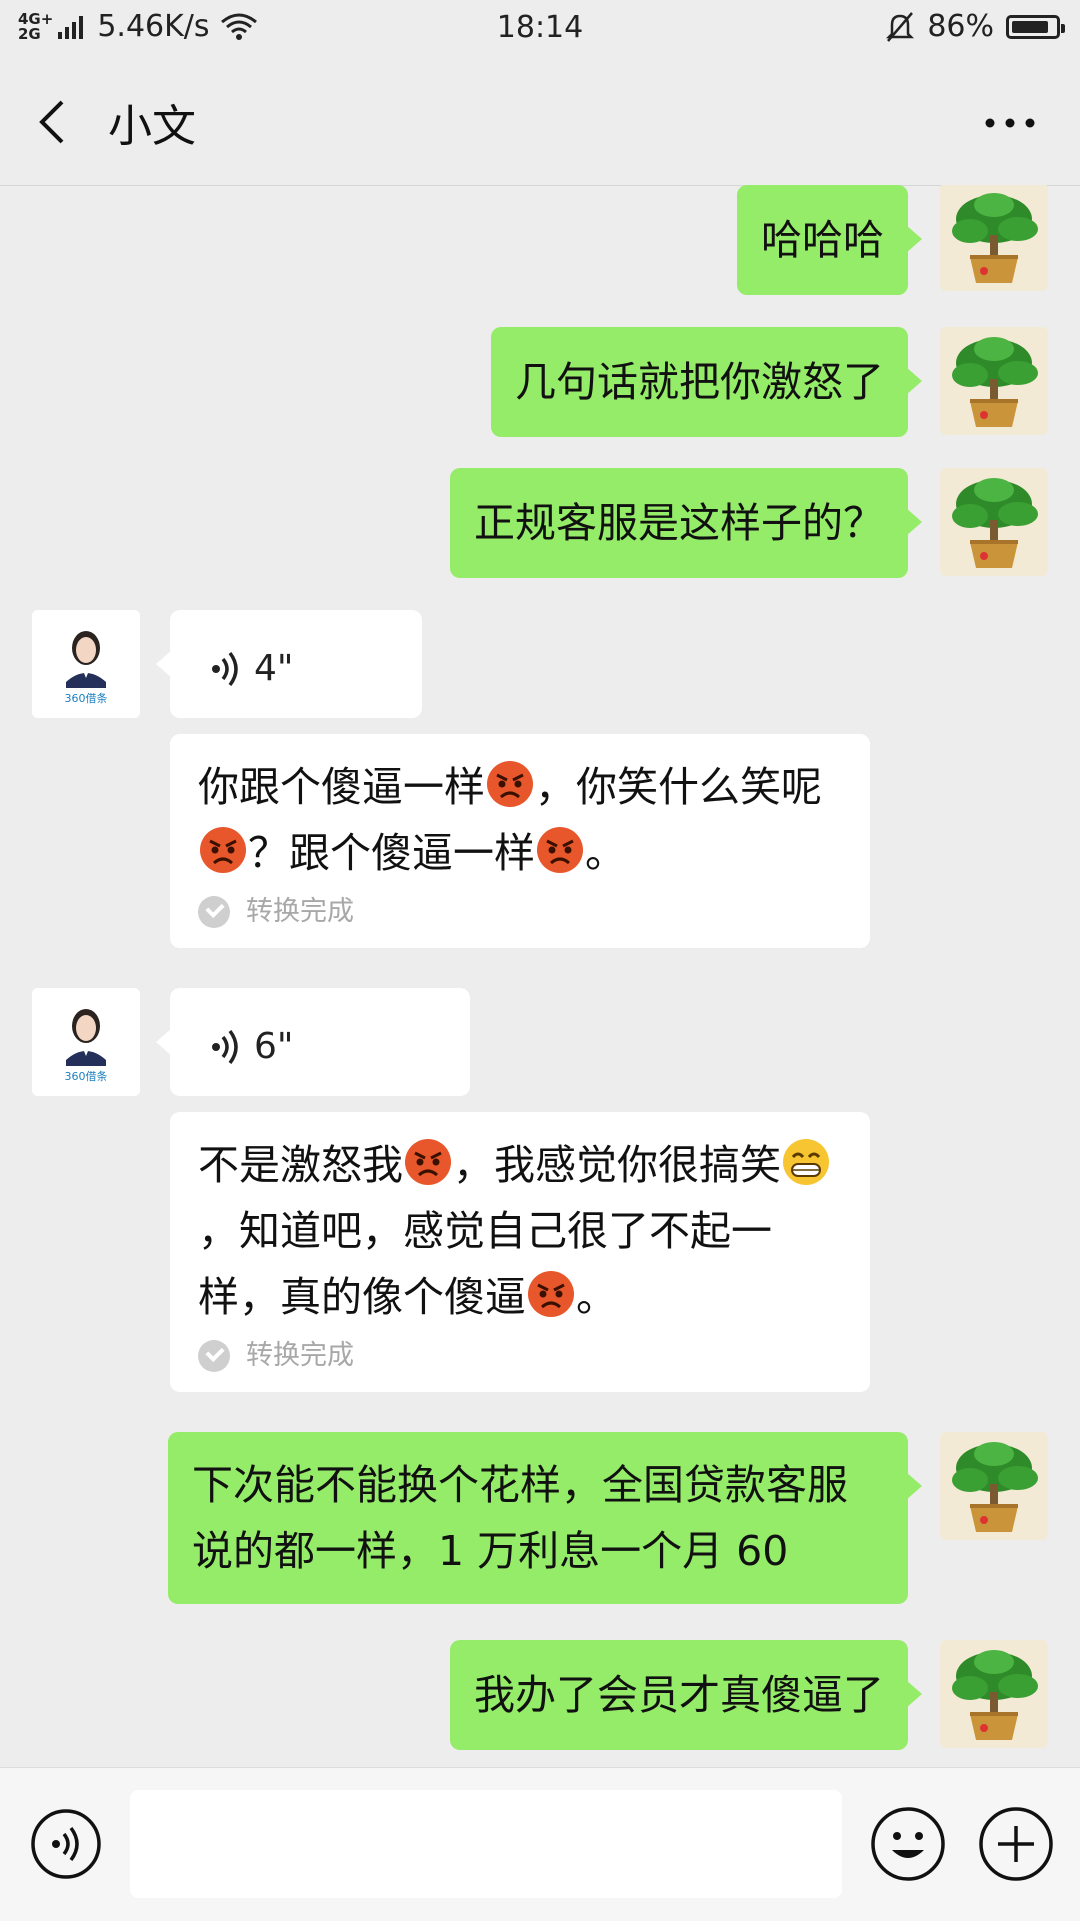 The image size is (1080, 1921). I want to click on transcript-text: 不是激怒我 ，我感觉你很搞笑 ，知道吧，感觉自己很了不起一样，真的像个傻逼。, so click(520, 1231).